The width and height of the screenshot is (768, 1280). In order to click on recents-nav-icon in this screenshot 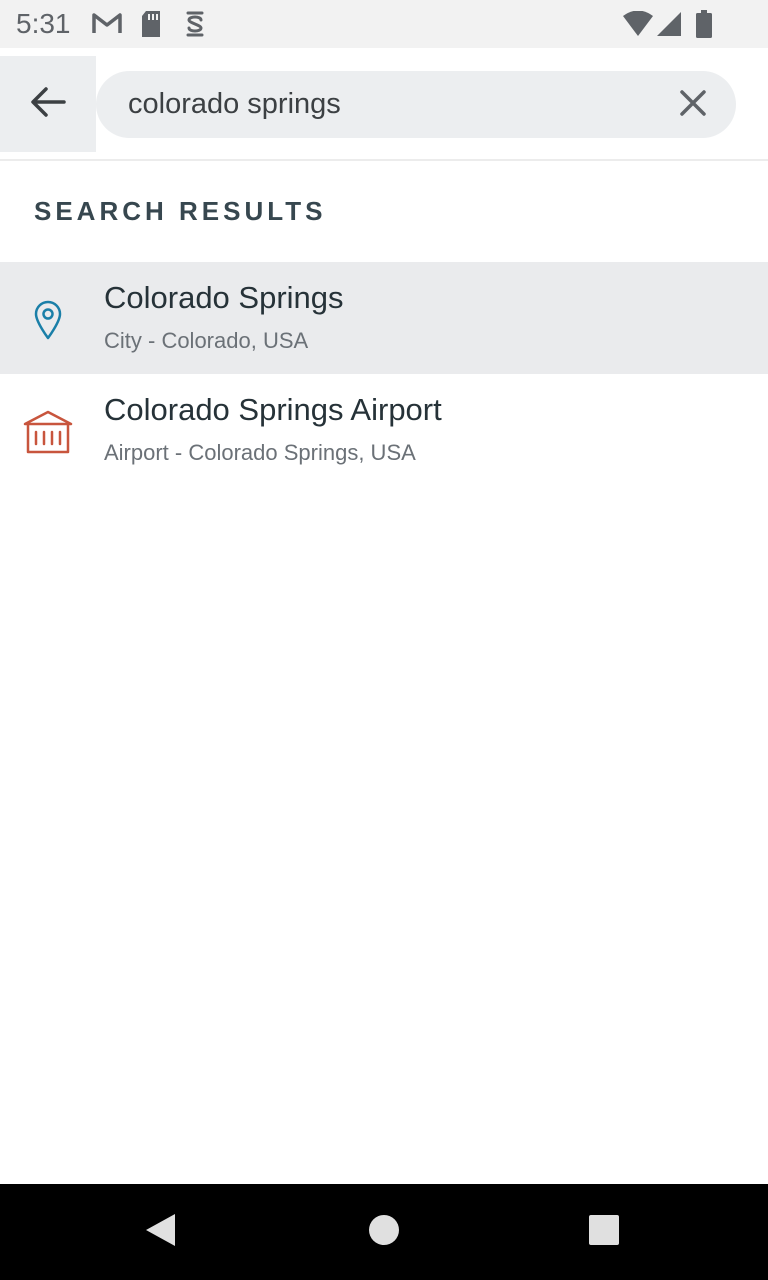, I will do `click(604, 1232)`.